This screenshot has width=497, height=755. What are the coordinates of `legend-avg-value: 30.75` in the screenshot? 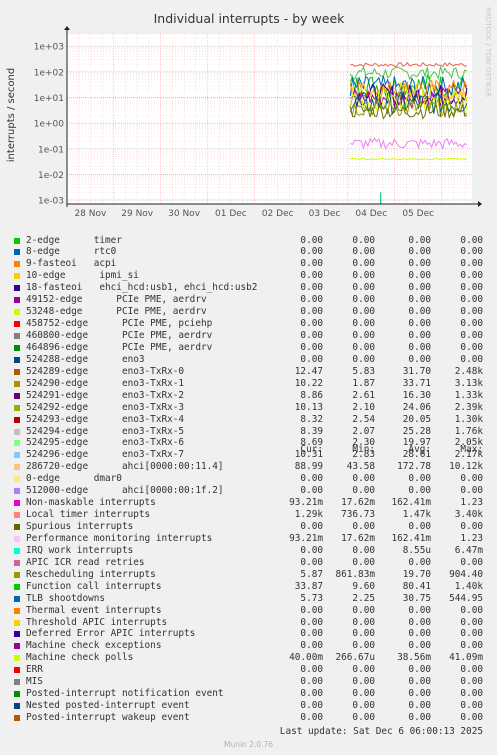 It's located at (416, 598).